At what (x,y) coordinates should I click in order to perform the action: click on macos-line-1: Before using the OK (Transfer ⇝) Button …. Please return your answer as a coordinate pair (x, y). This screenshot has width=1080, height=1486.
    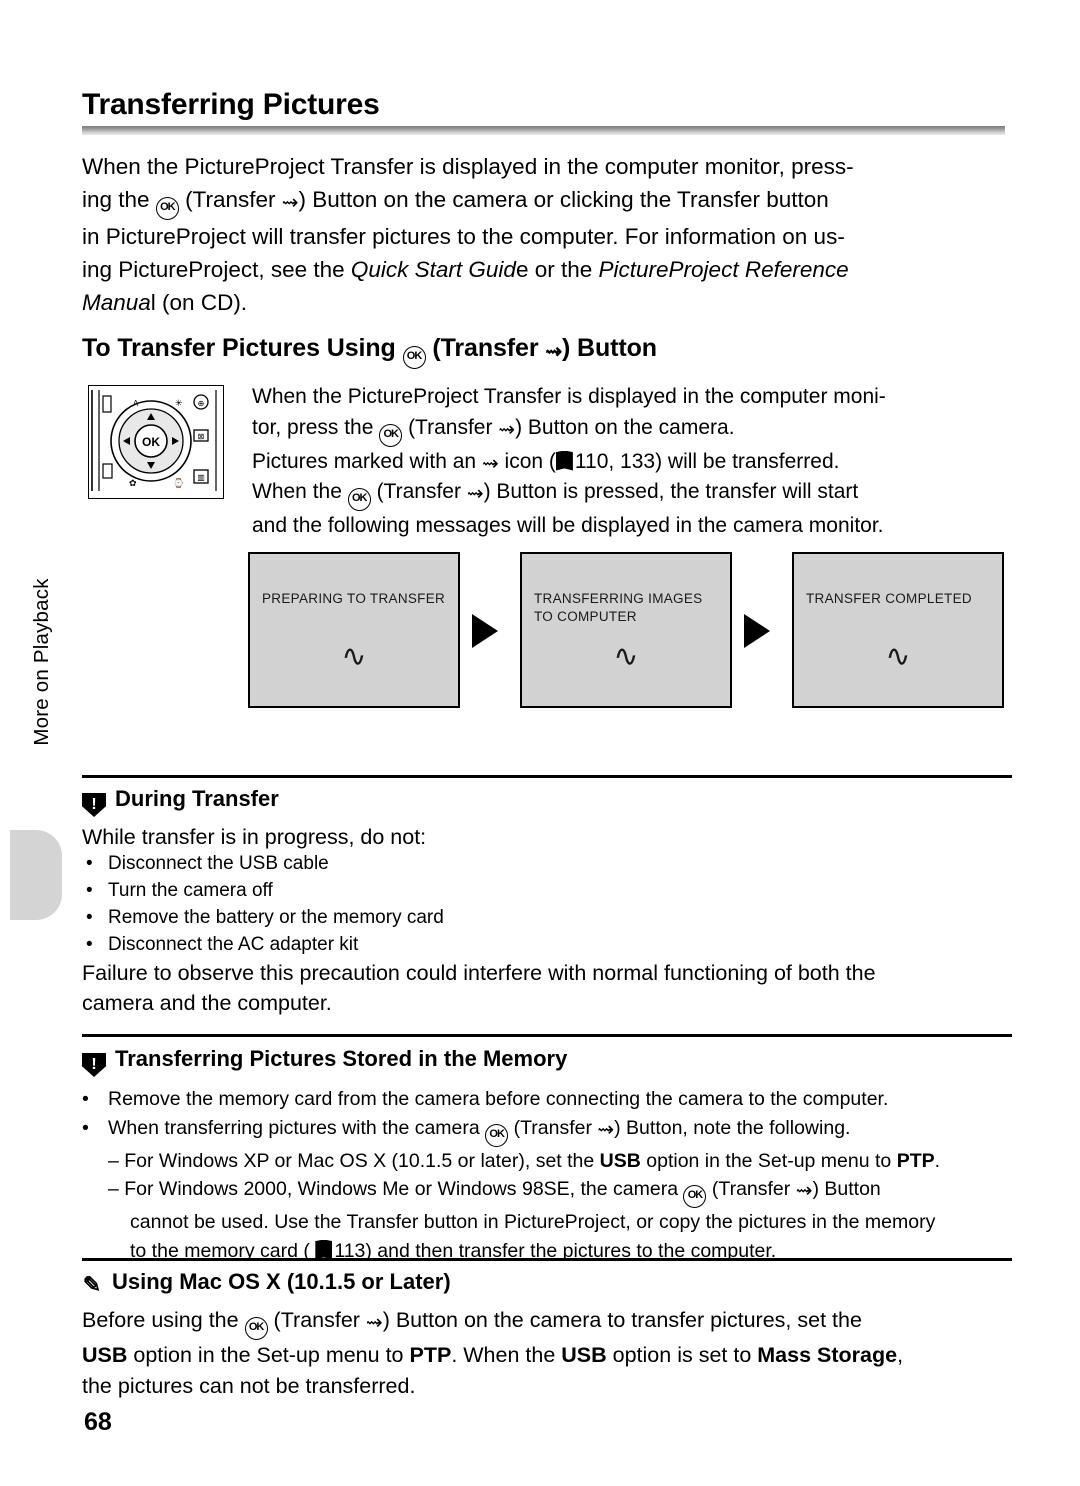
    Looking at the image, I should click on (547, 1322).